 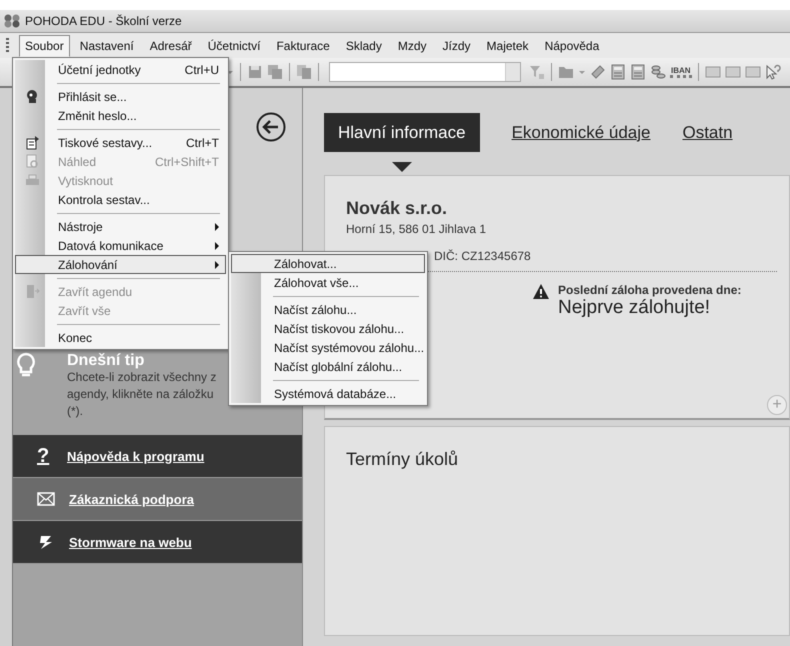 I want to click on tab: Hlavní informace, so click(x=402, y=132).